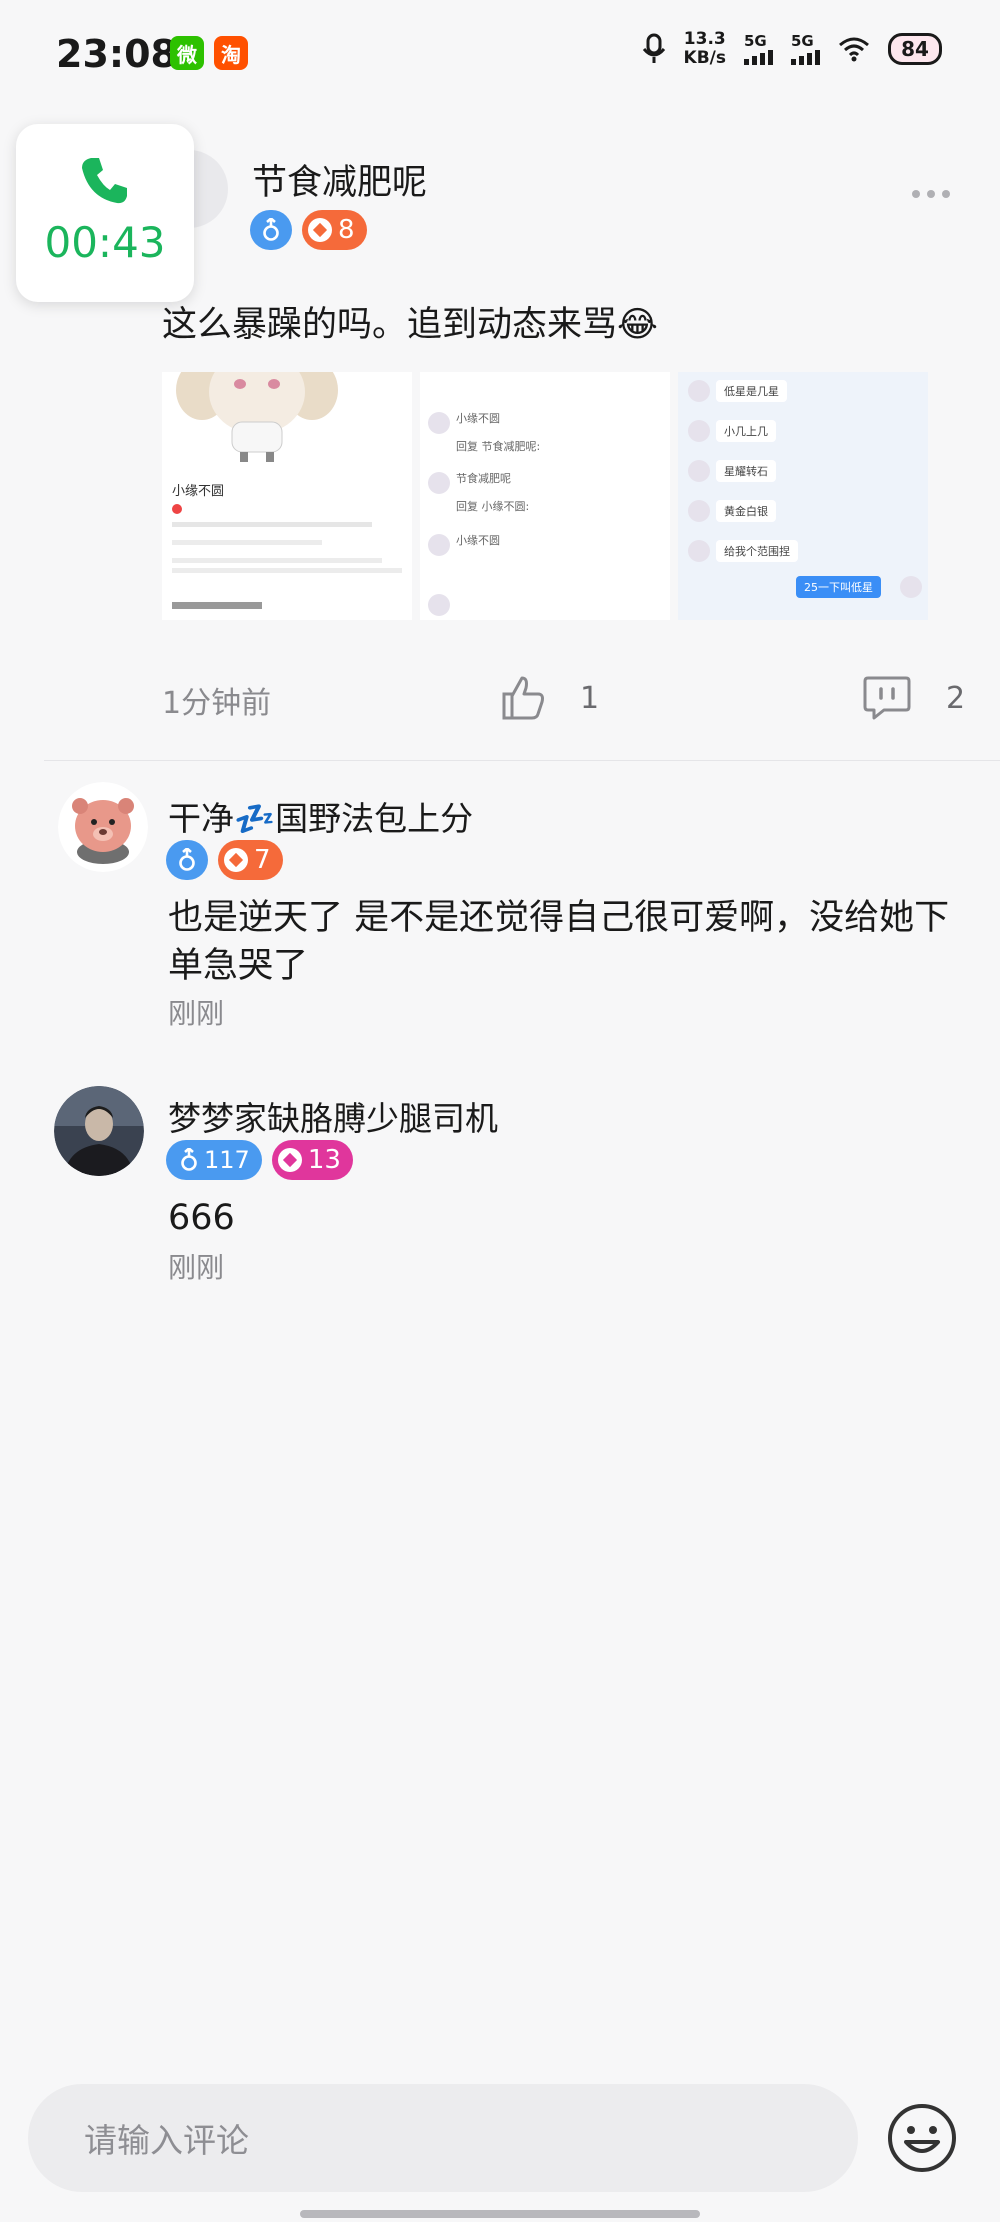  I want to click on image-profile-name: 小缘不圆, so click(198, 491).